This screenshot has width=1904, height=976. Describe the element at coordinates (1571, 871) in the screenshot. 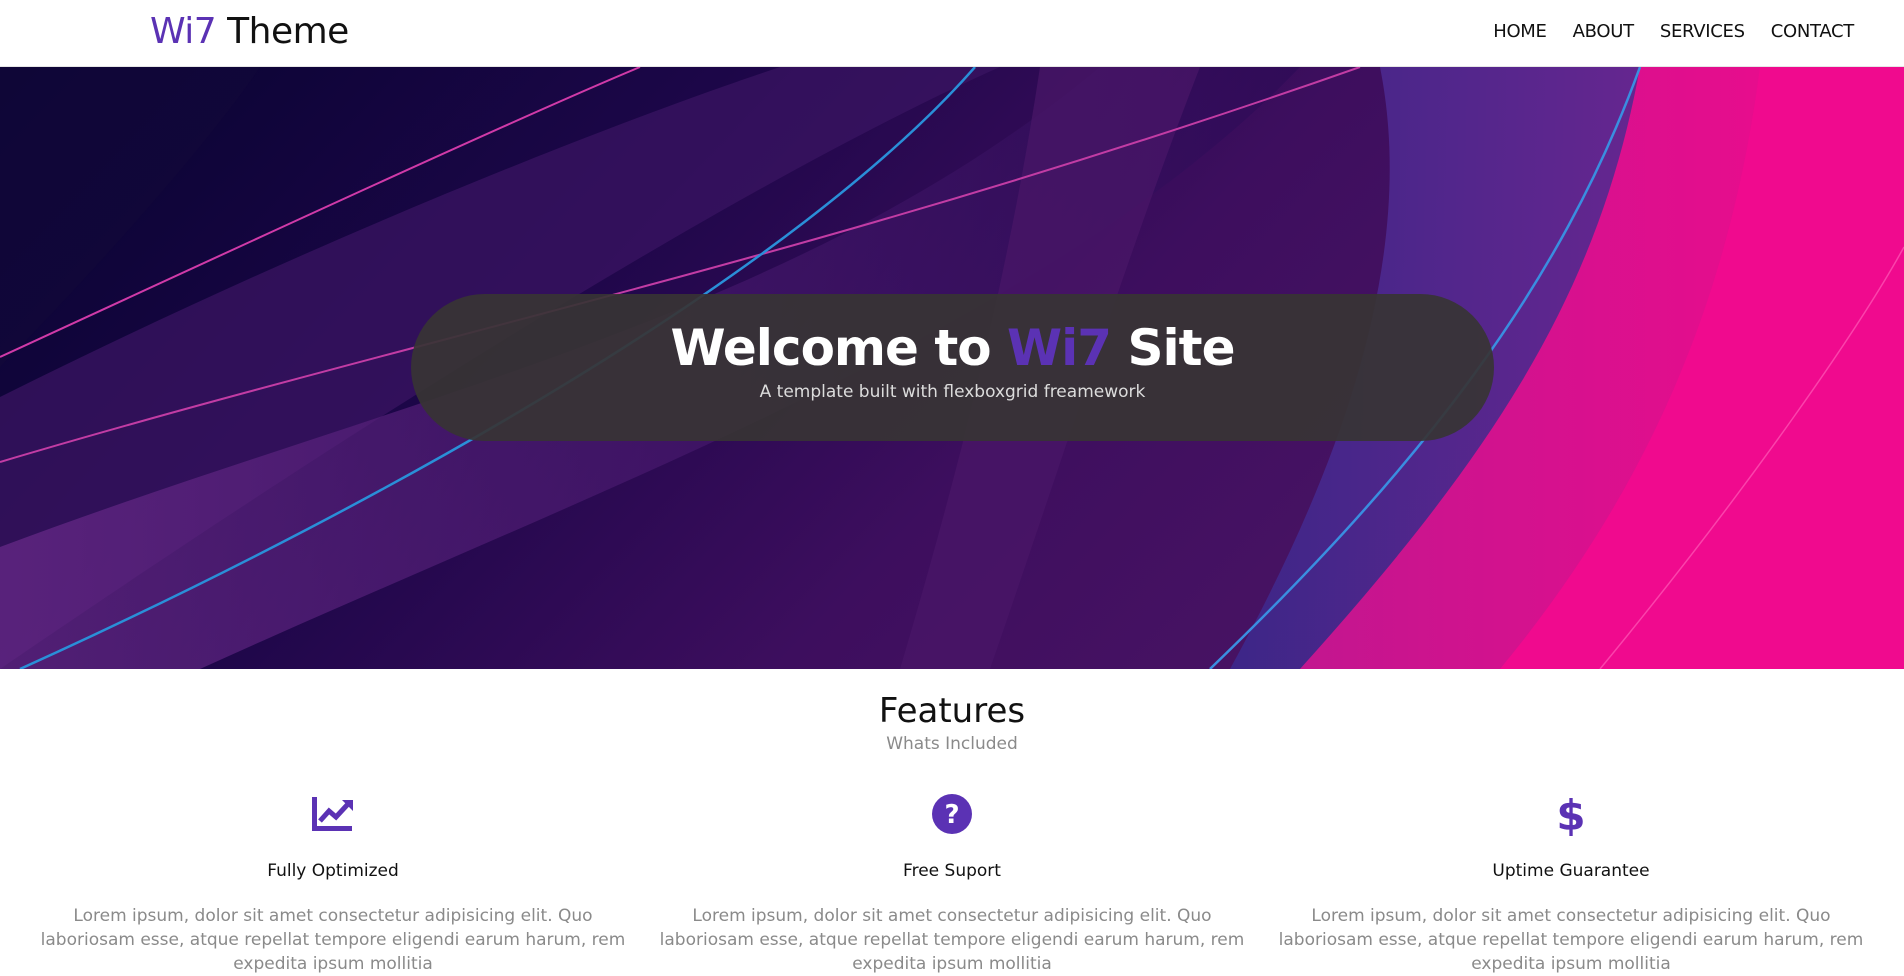

I see `feature-title: Uptime Guarantee` at that location.